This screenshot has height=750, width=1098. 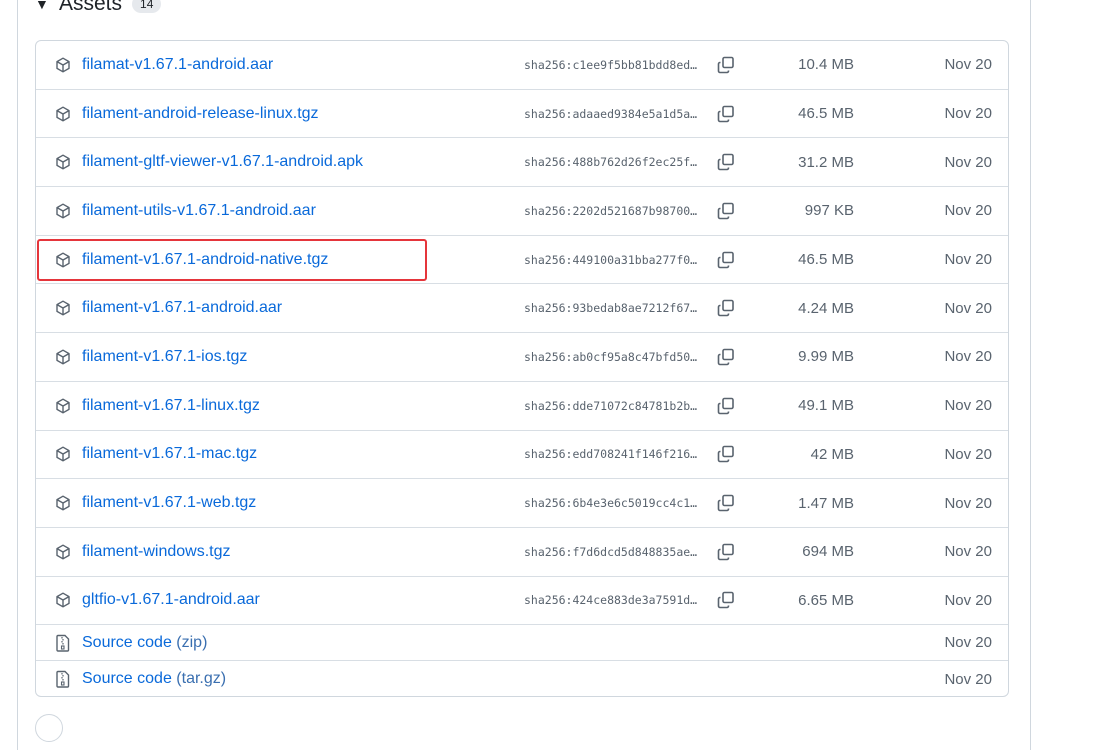 What do you see at coordinates (522, 679) in the screenshot?
I see `source-row: Source code (tar.gz) Nov 20` at bounding box center [522, 679].